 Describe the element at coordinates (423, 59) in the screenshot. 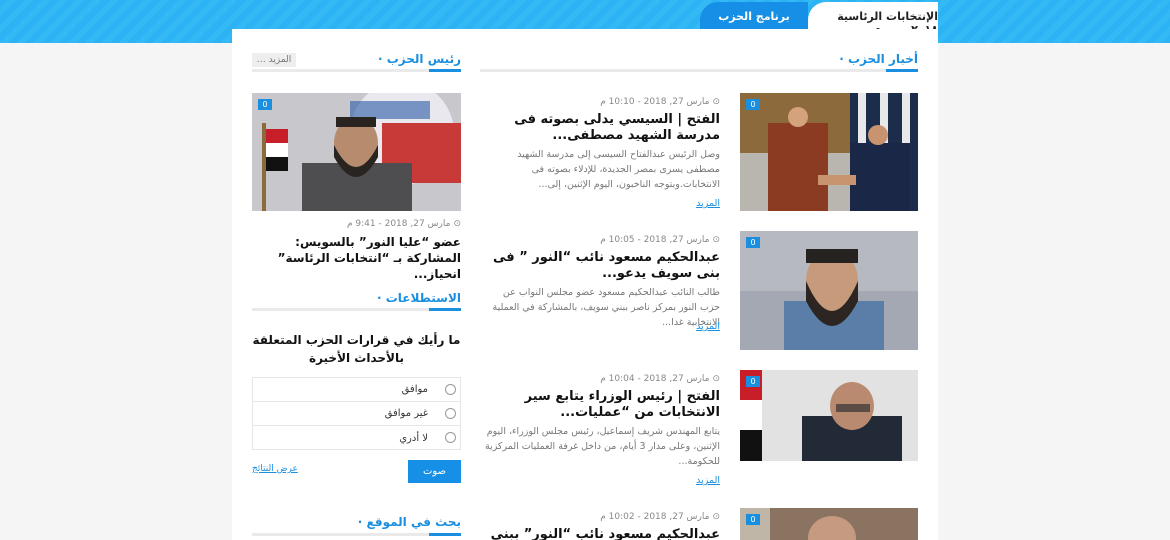

I see `section-president-title: رئيس الحزب` at that location.